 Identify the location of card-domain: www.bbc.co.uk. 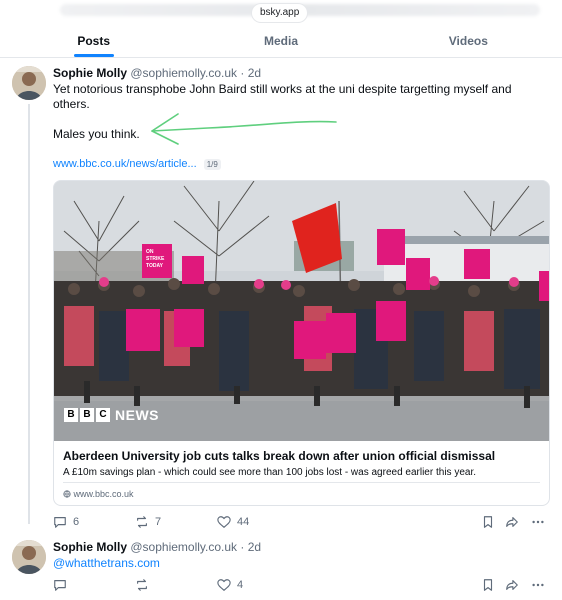
(98, 494).